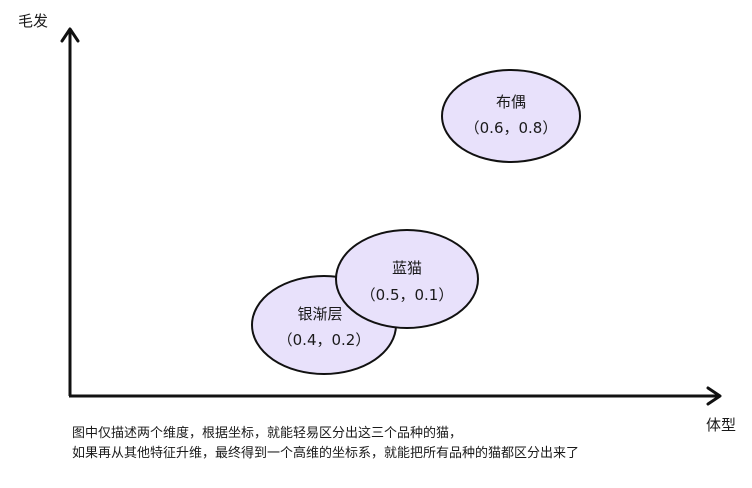 Image resolution: width=752 pixels, height=488 pixels. What do you see at coordinates (511, 102) in the screenshot?
I see `node-buou-name: 布偶` at bounding box center [511, 102].